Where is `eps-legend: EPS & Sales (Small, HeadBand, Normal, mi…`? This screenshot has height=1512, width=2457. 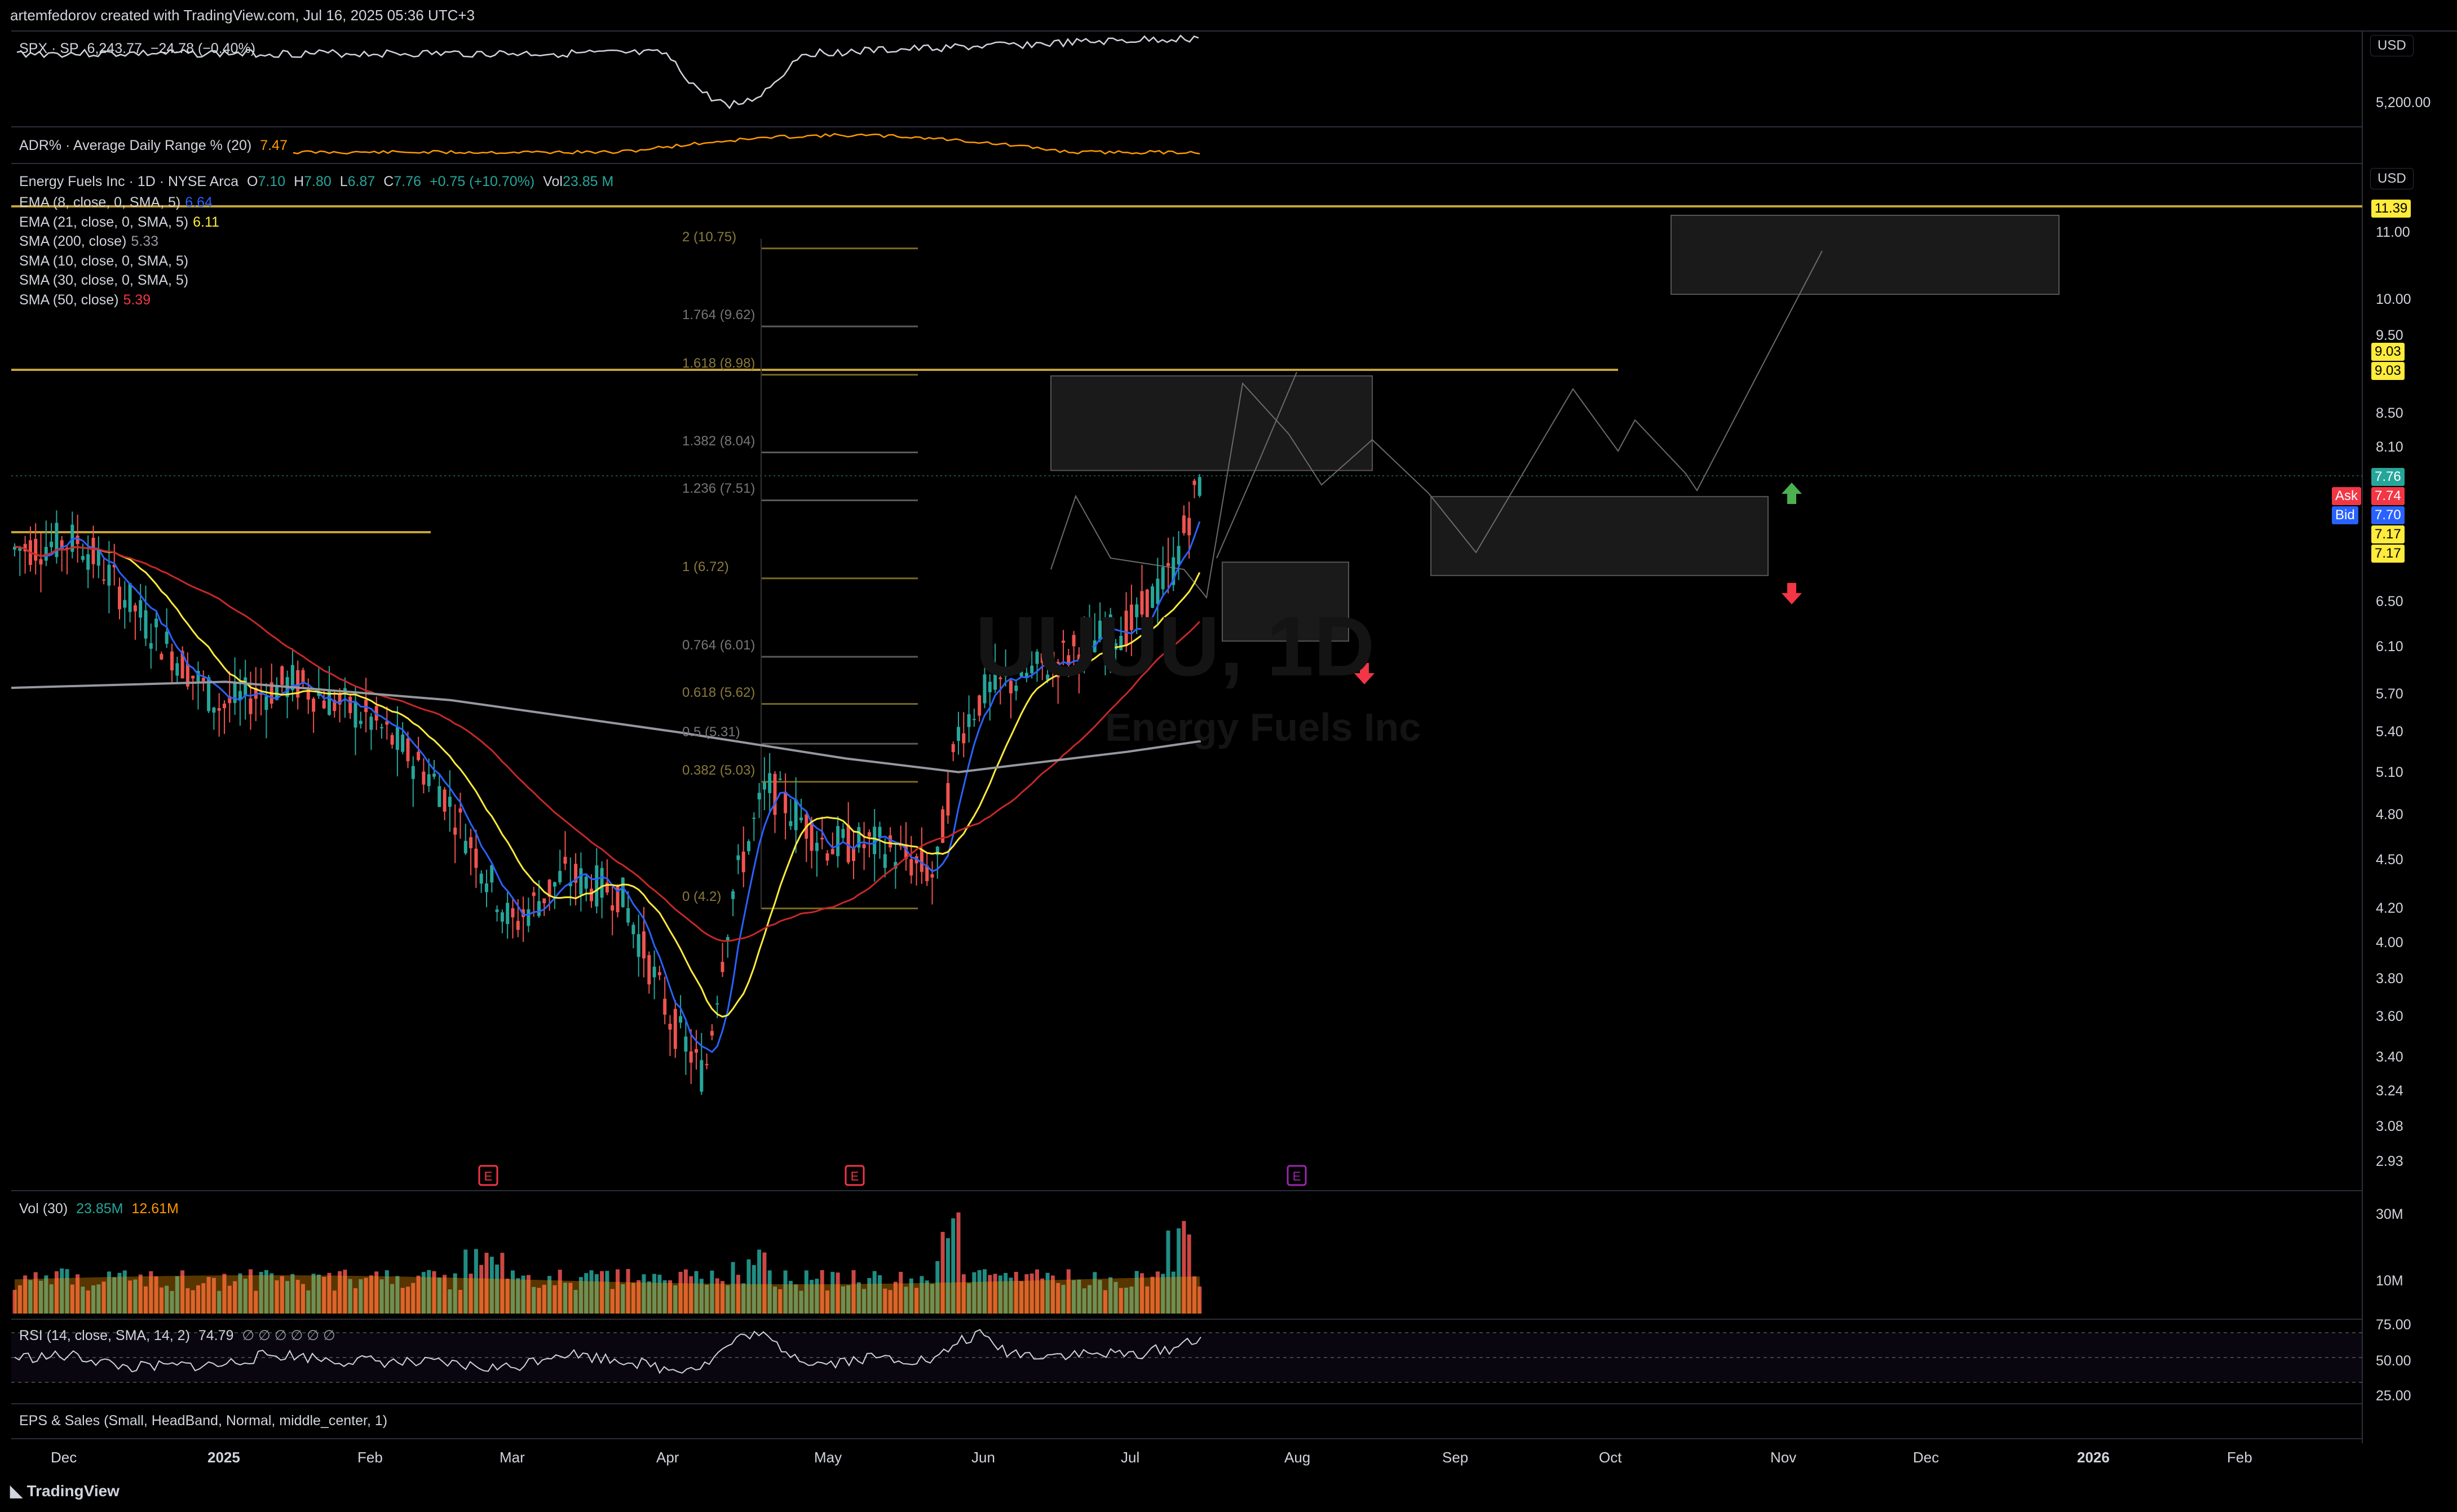
eps-legend: EPS & Sales (Small, HeadBand, Normal, mi… is located at coordinates (205, 1421).